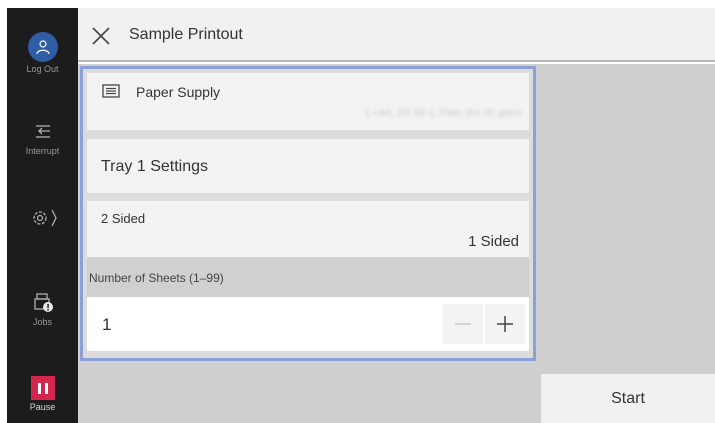  What do you see at coordinates (628, 398) in the screenshot?
I see `start-button: Start` at bounding box center [628, 398].